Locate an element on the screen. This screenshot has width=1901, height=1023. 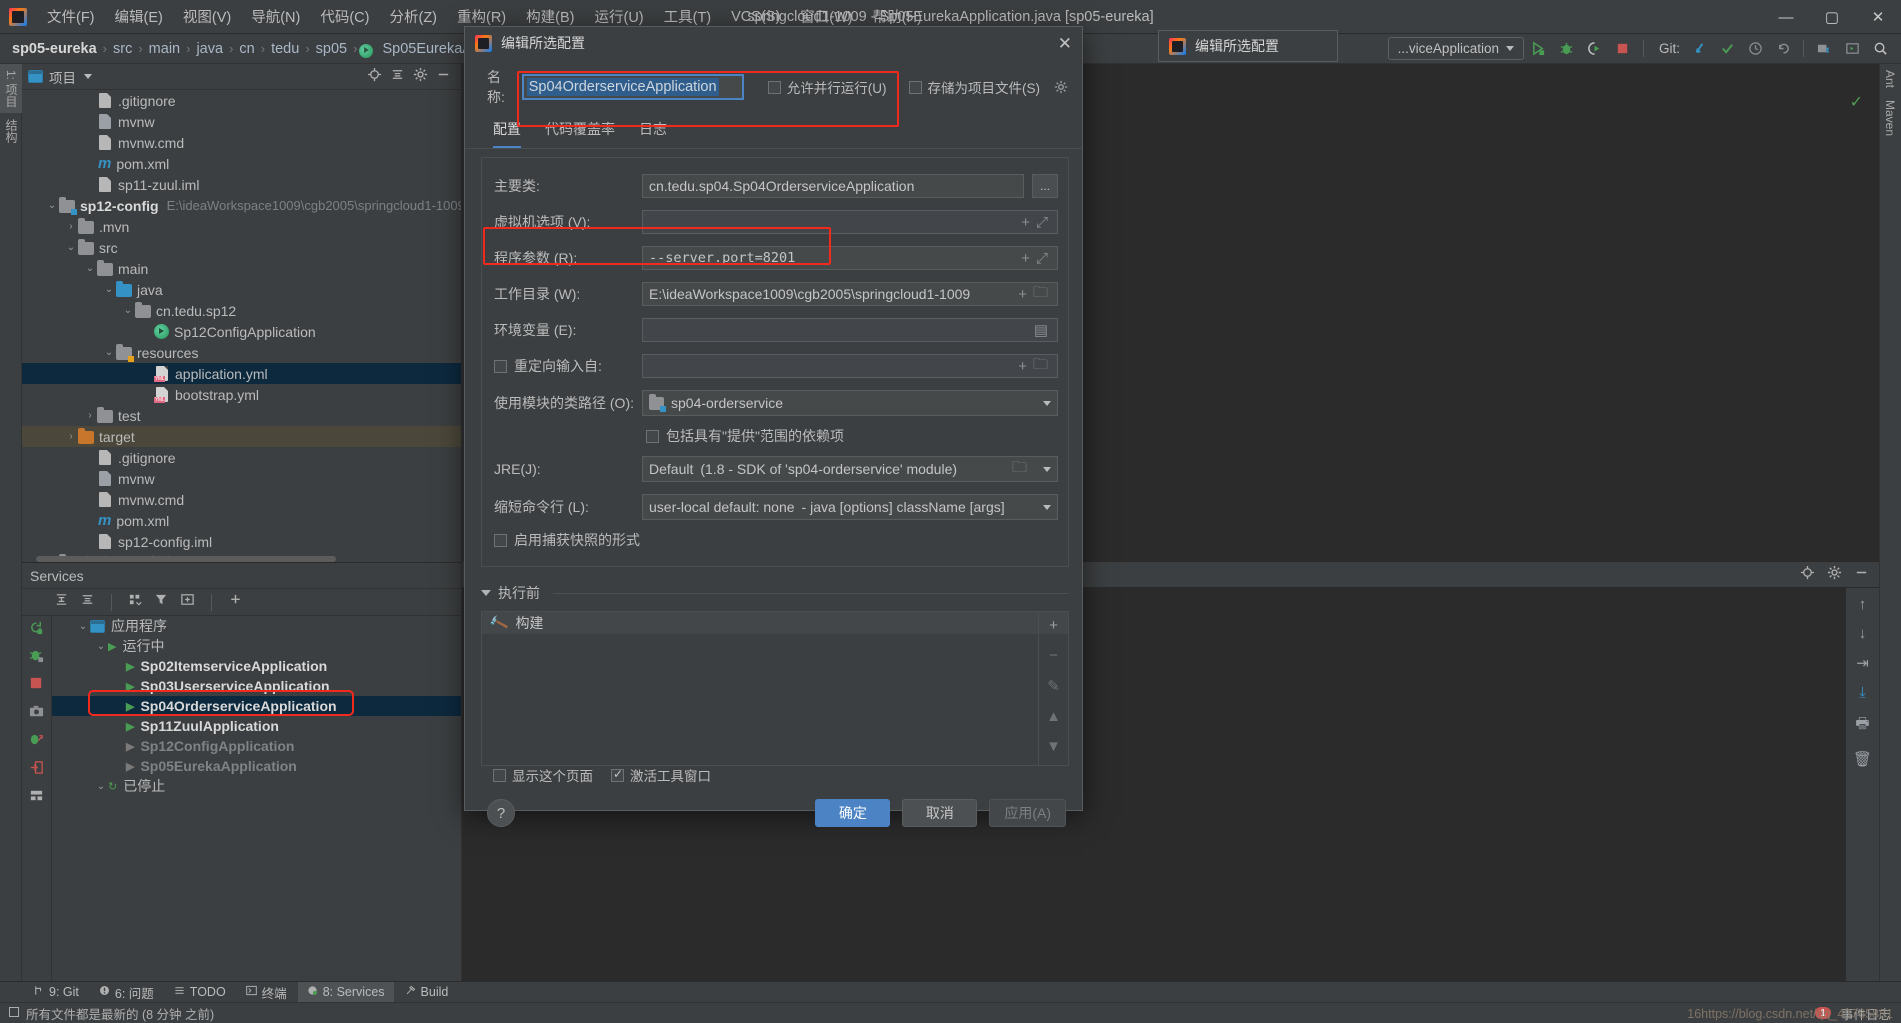
tab-code-coverage: 代码覆盖率 is located at coordinates (580, 133).